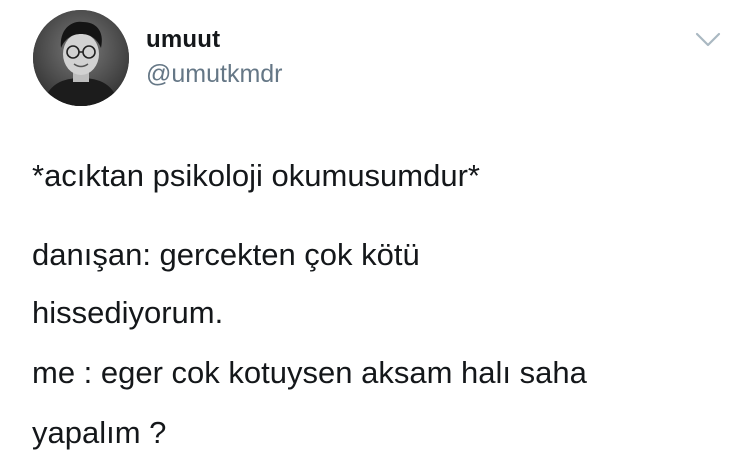 This screenshot has width=750, height=466. Describe the element at coordinates (256, 175) in the screenshot. I see `tweet-text-line: *acıktan psikoloji okumusumdur*` at that location.